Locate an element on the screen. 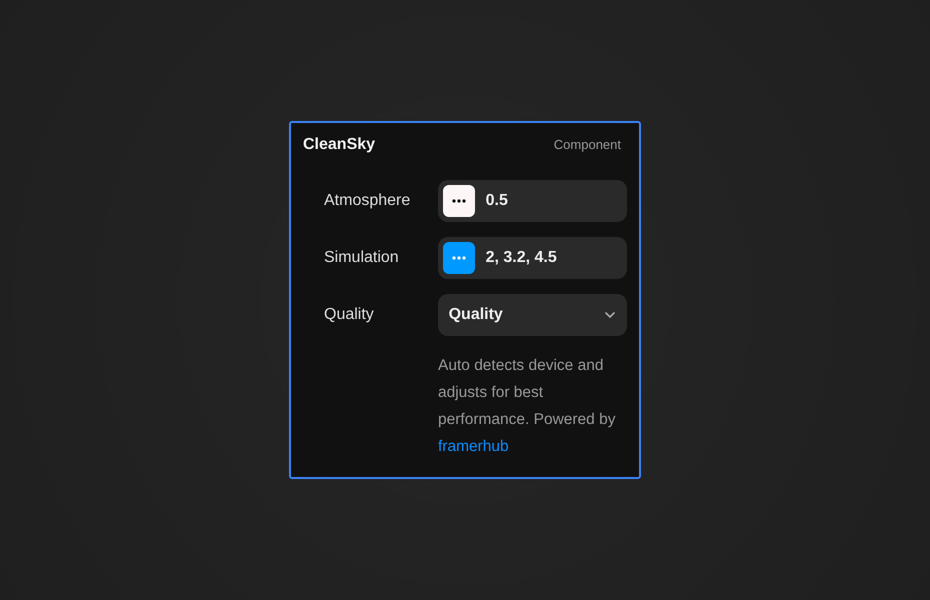  framerhub-link: framerhub is located at coordinates (473, 446).